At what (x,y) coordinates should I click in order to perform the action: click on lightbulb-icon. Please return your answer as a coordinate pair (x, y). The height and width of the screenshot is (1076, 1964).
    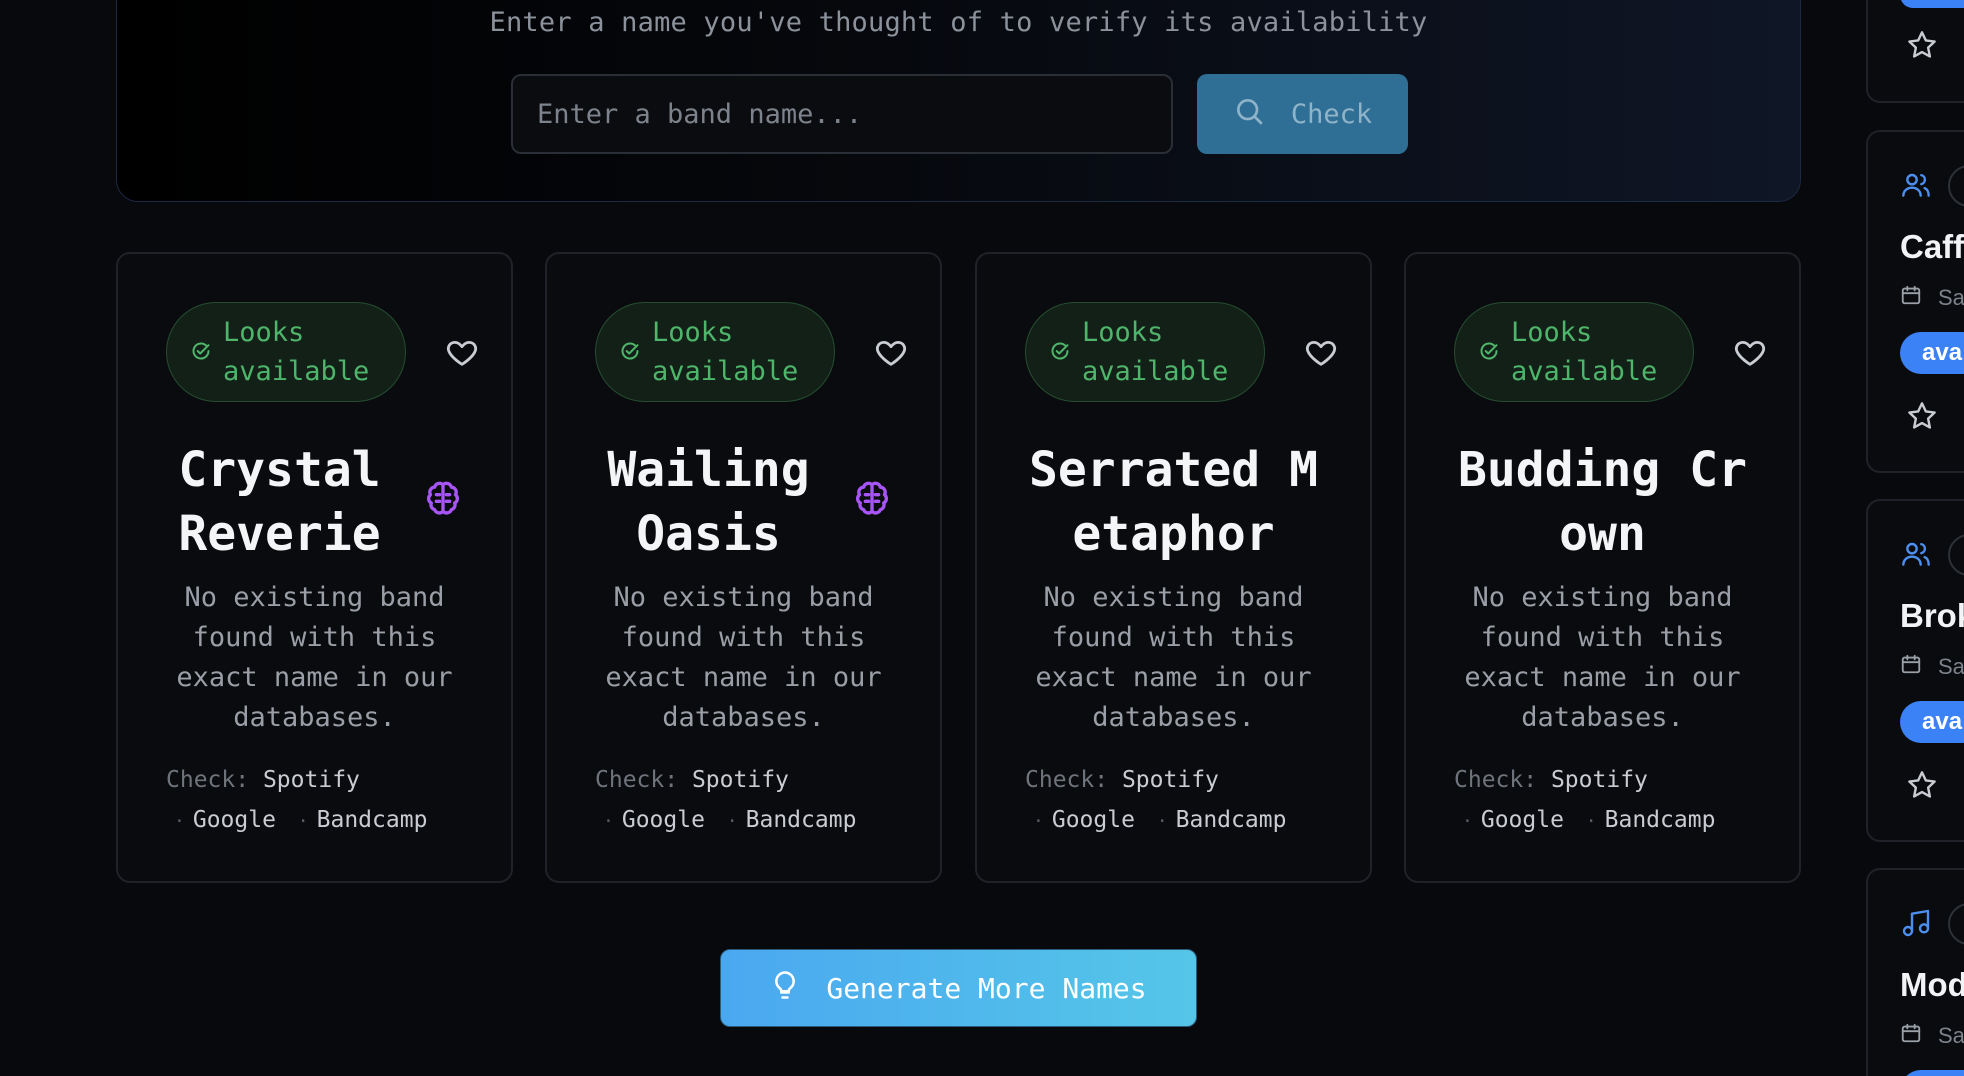
    Looking at the image, I should click on (785, 988).